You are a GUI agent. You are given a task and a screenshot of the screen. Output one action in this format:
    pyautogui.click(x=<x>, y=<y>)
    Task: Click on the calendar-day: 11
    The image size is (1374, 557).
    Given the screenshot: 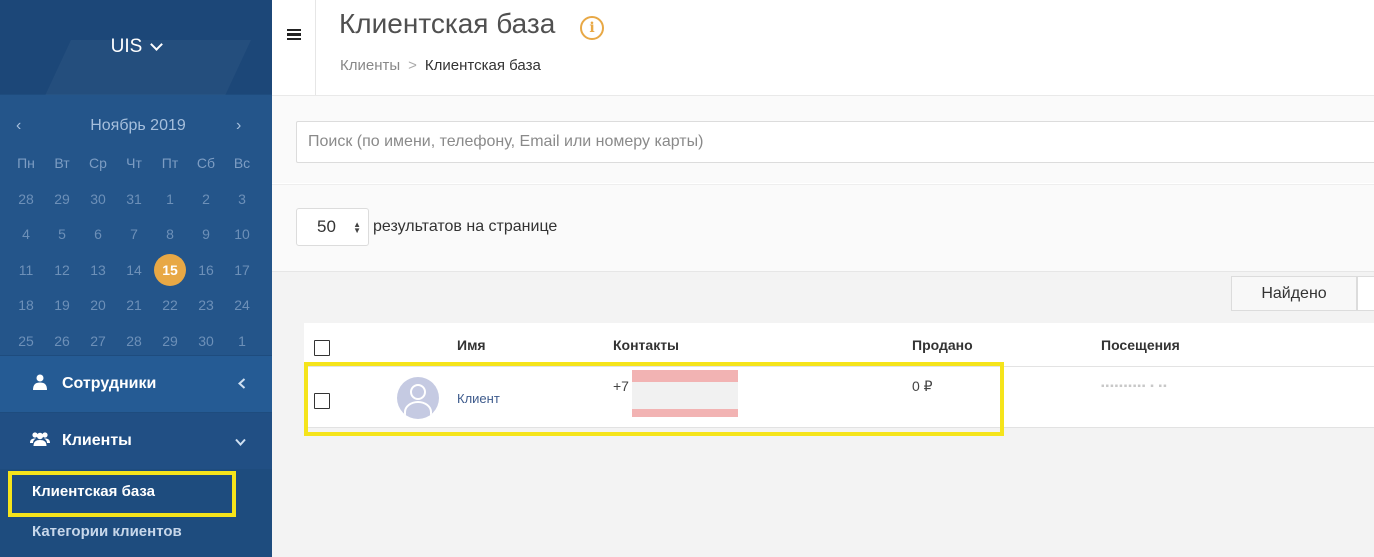 What is the action you would take?
    pyautogui.click(x=26, y=278)
    